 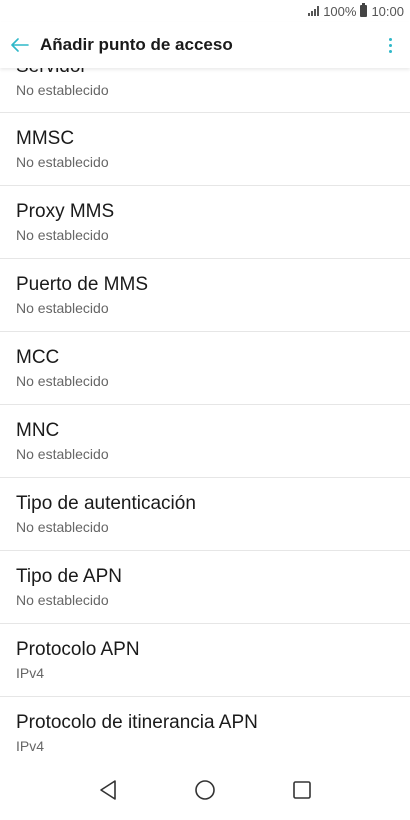 What do you see at coordinates (390, 39) in the screenshot?
I see `more-vert-icon` at bounding box center [390, 39].